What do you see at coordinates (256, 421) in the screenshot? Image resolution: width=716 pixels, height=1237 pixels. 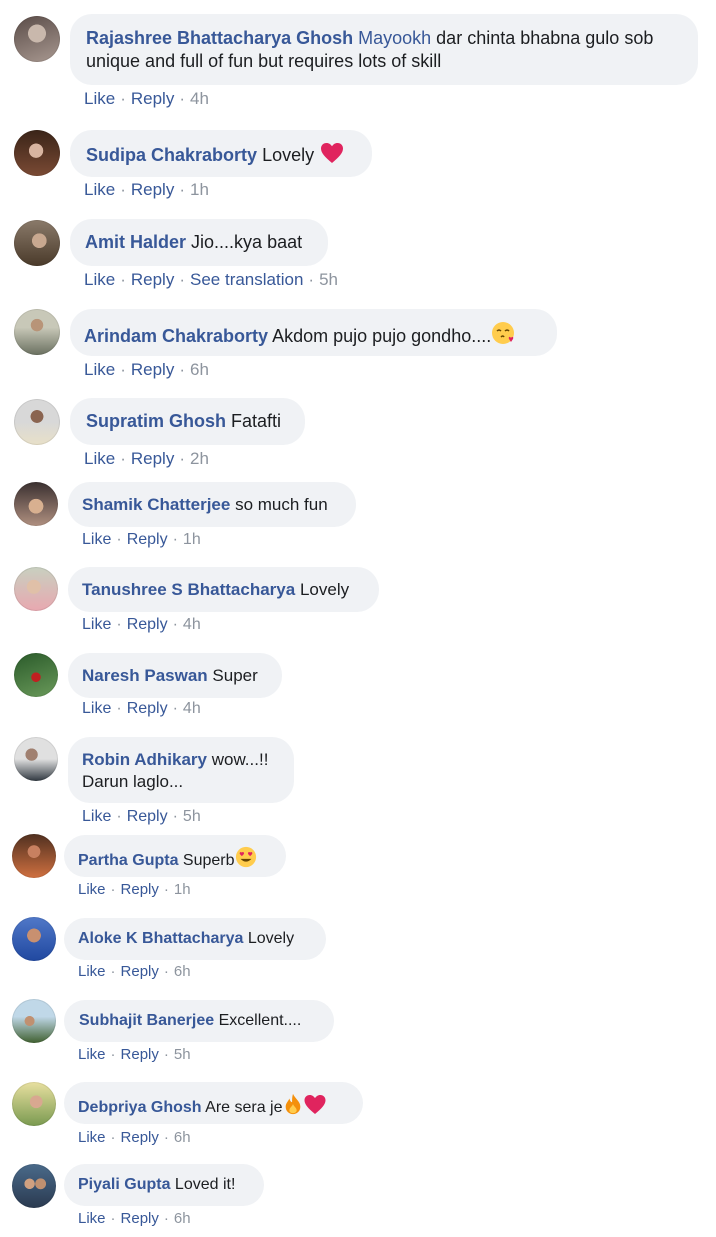 I see `comment-text: Fatafti` at bounding box center [256, 421].